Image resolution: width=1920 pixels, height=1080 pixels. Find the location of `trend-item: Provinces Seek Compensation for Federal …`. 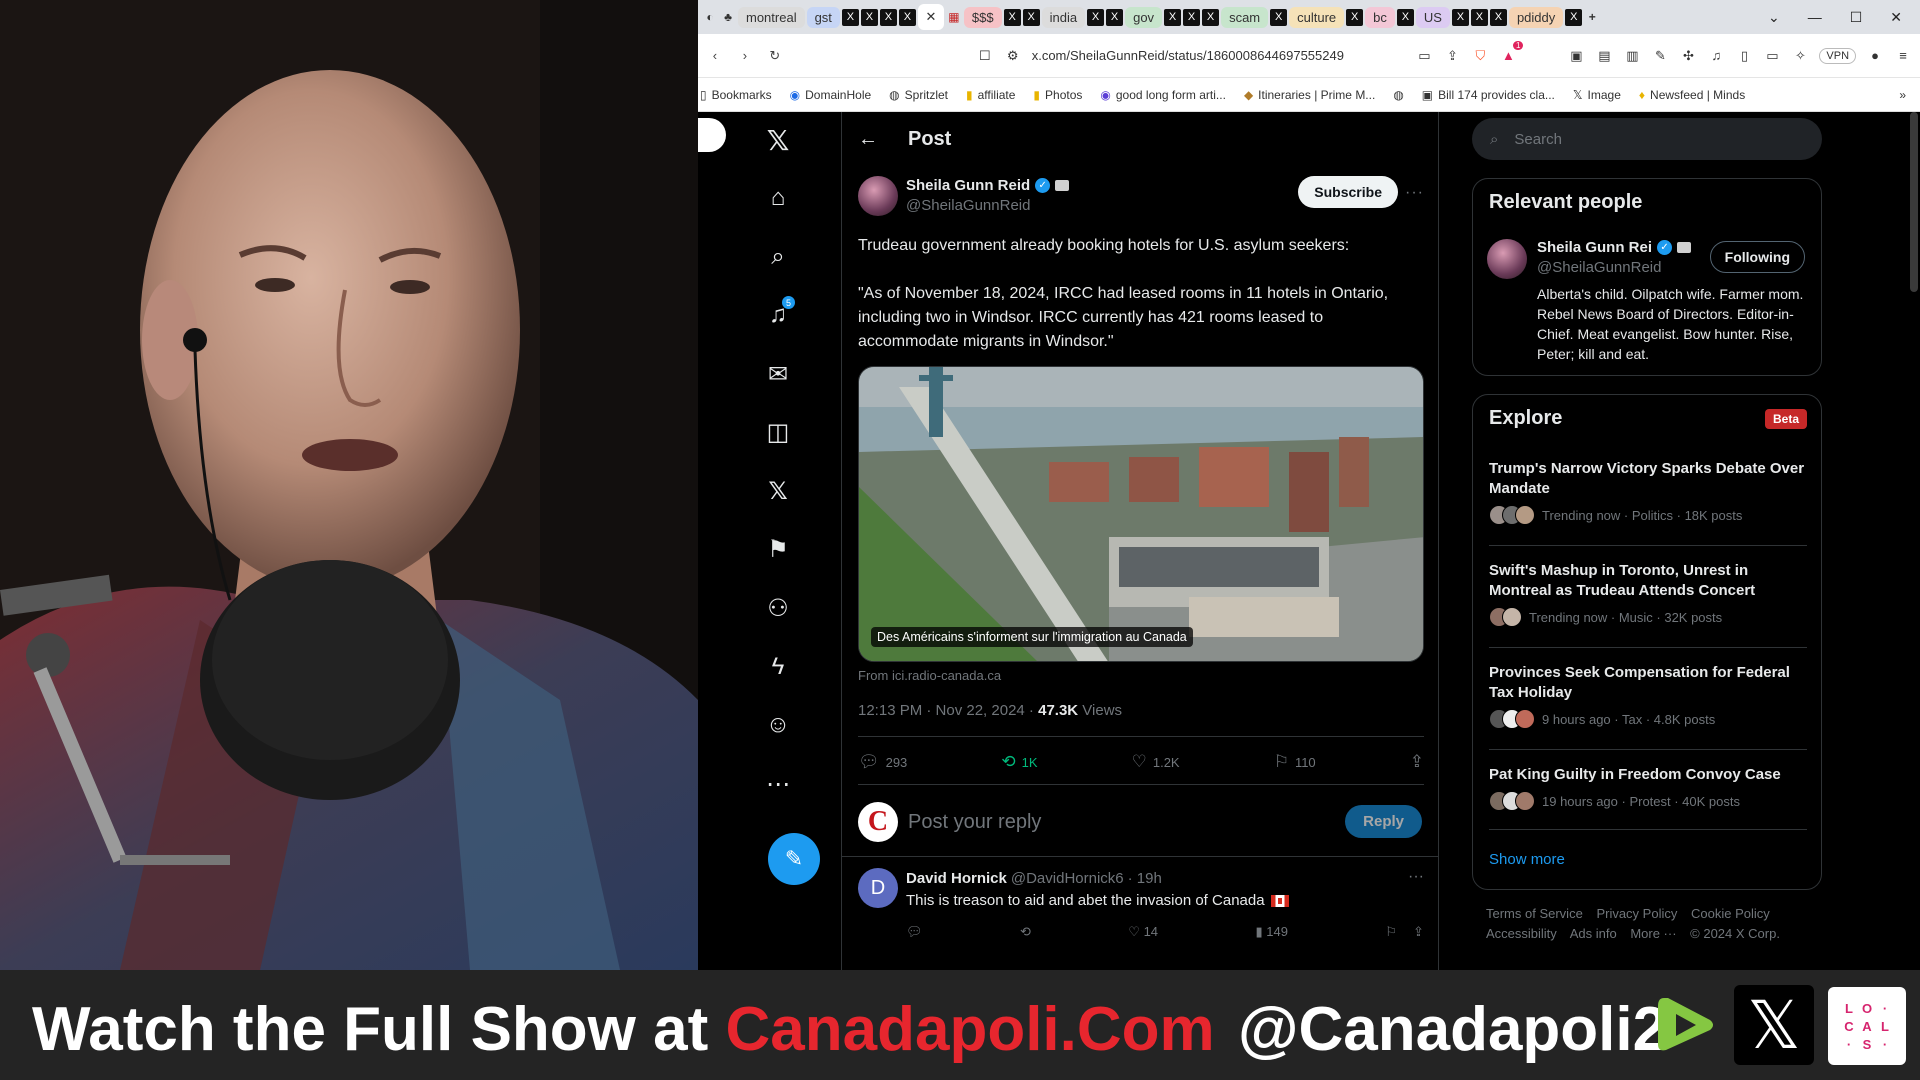

trend-item: Provinces Seek Compensation for Federal … is located at coordinates (1648, 696).